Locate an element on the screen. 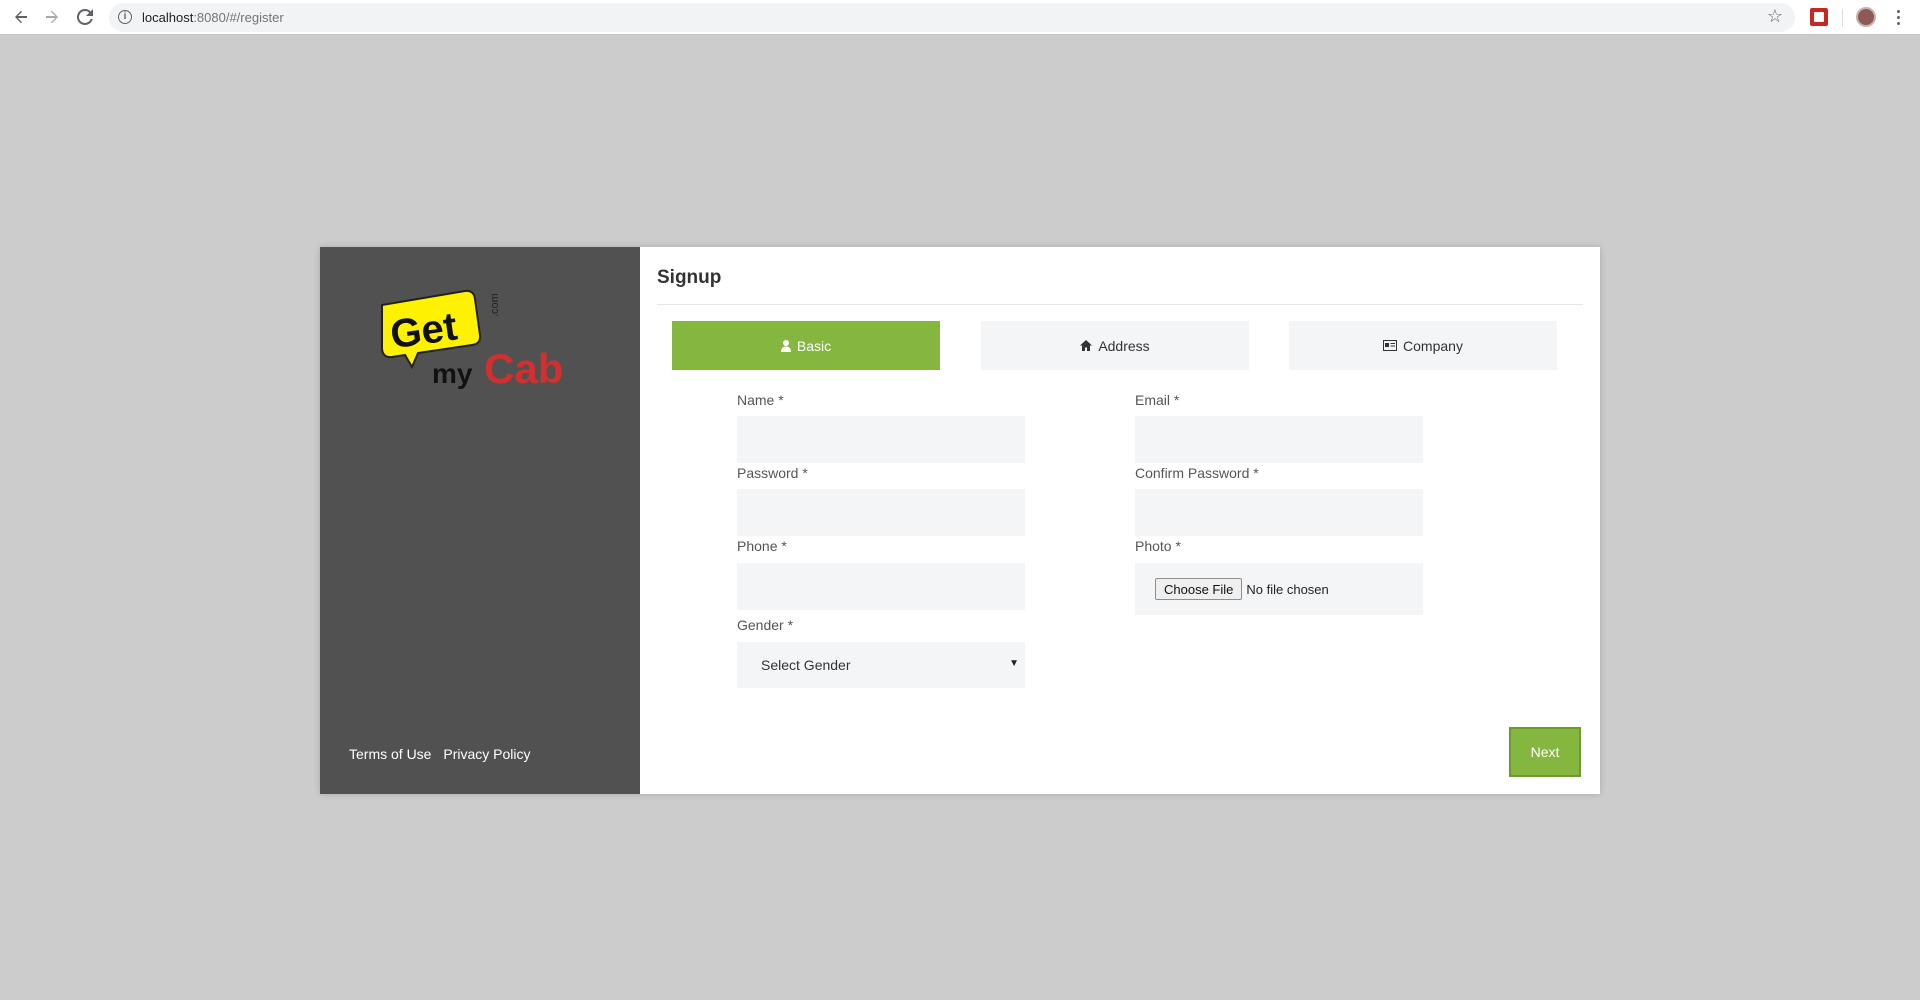 This screenshot has width=1920, height=1000. next-button: Next is located at coordinates (1545, 752).